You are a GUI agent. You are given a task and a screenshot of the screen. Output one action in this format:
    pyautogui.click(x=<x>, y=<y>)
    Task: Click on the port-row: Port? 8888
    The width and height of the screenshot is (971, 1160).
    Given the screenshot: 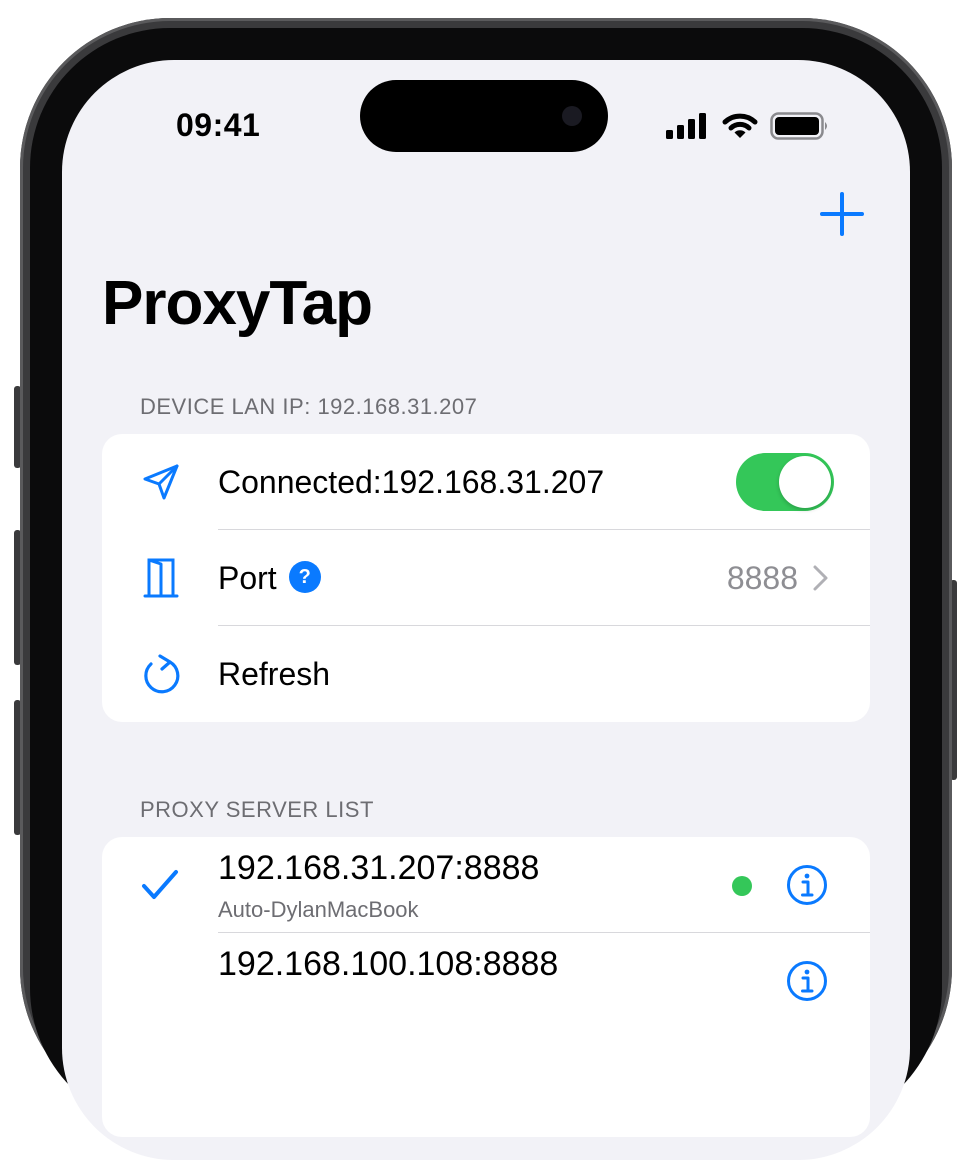 What is the action you would take?
    pyautogui.click(x=486, y=578)
    